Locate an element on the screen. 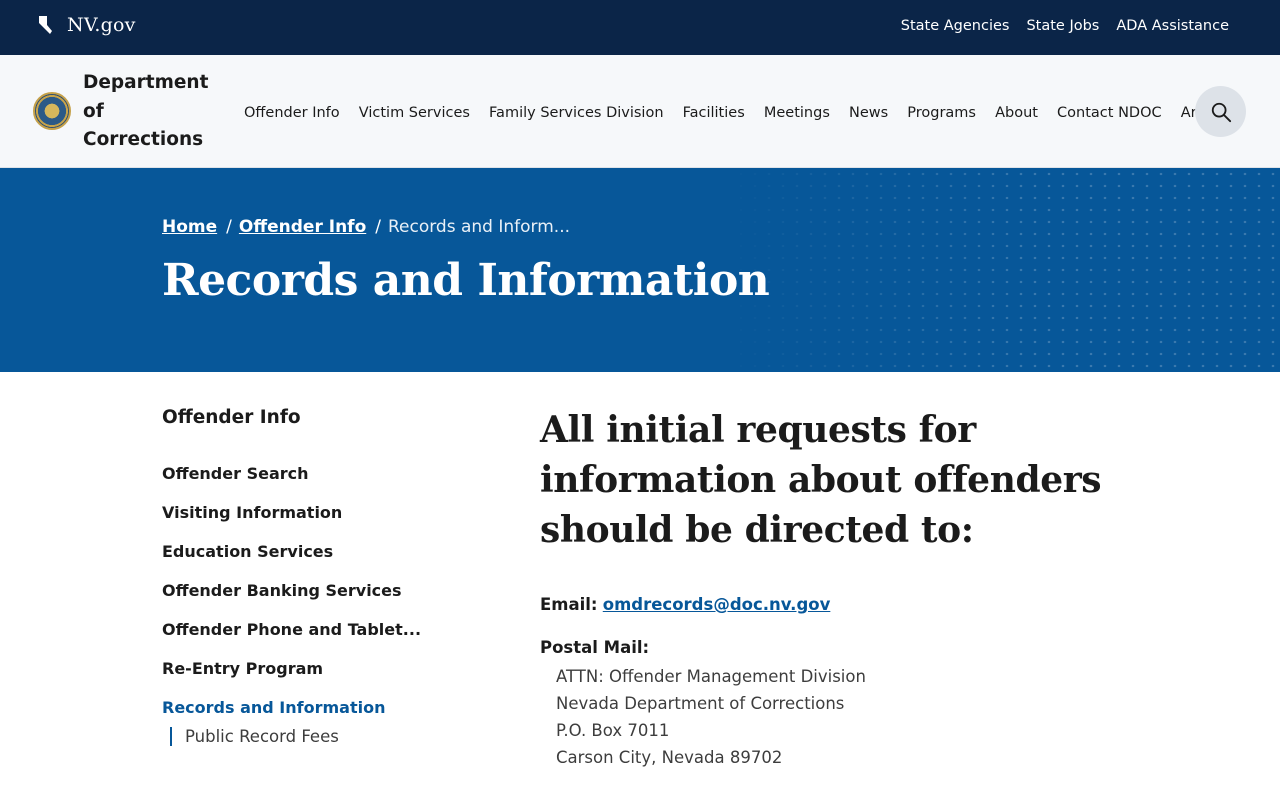 The height and width of the screenshot is (800, 1280). nv-gov-link: NV.gov is located at coordinates (87, 25).